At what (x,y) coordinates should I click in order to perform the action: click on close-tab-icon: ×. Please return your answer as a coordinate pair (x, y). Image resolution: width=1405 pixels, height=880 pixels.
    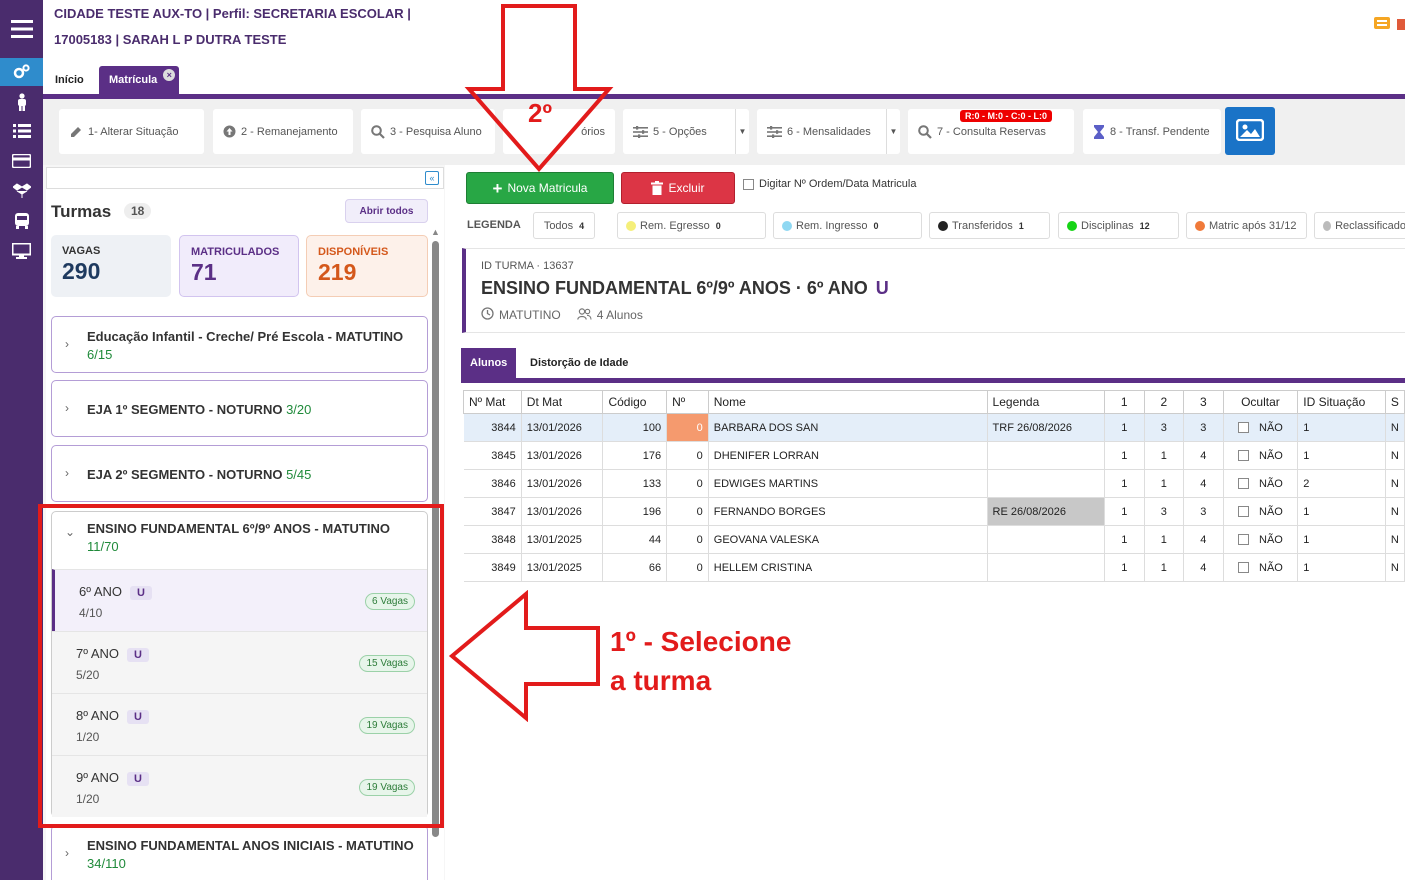
    Looking at the image, I should click on (169, 75).